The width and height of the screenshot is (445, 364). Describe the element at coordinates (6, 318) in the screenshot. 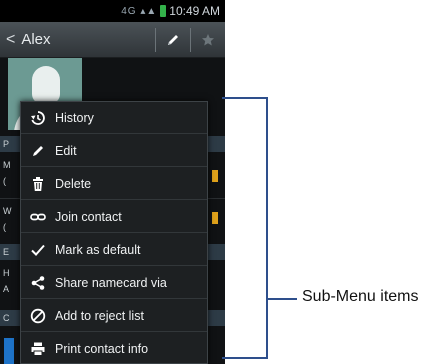

I see `edge-letter: C` at that location.